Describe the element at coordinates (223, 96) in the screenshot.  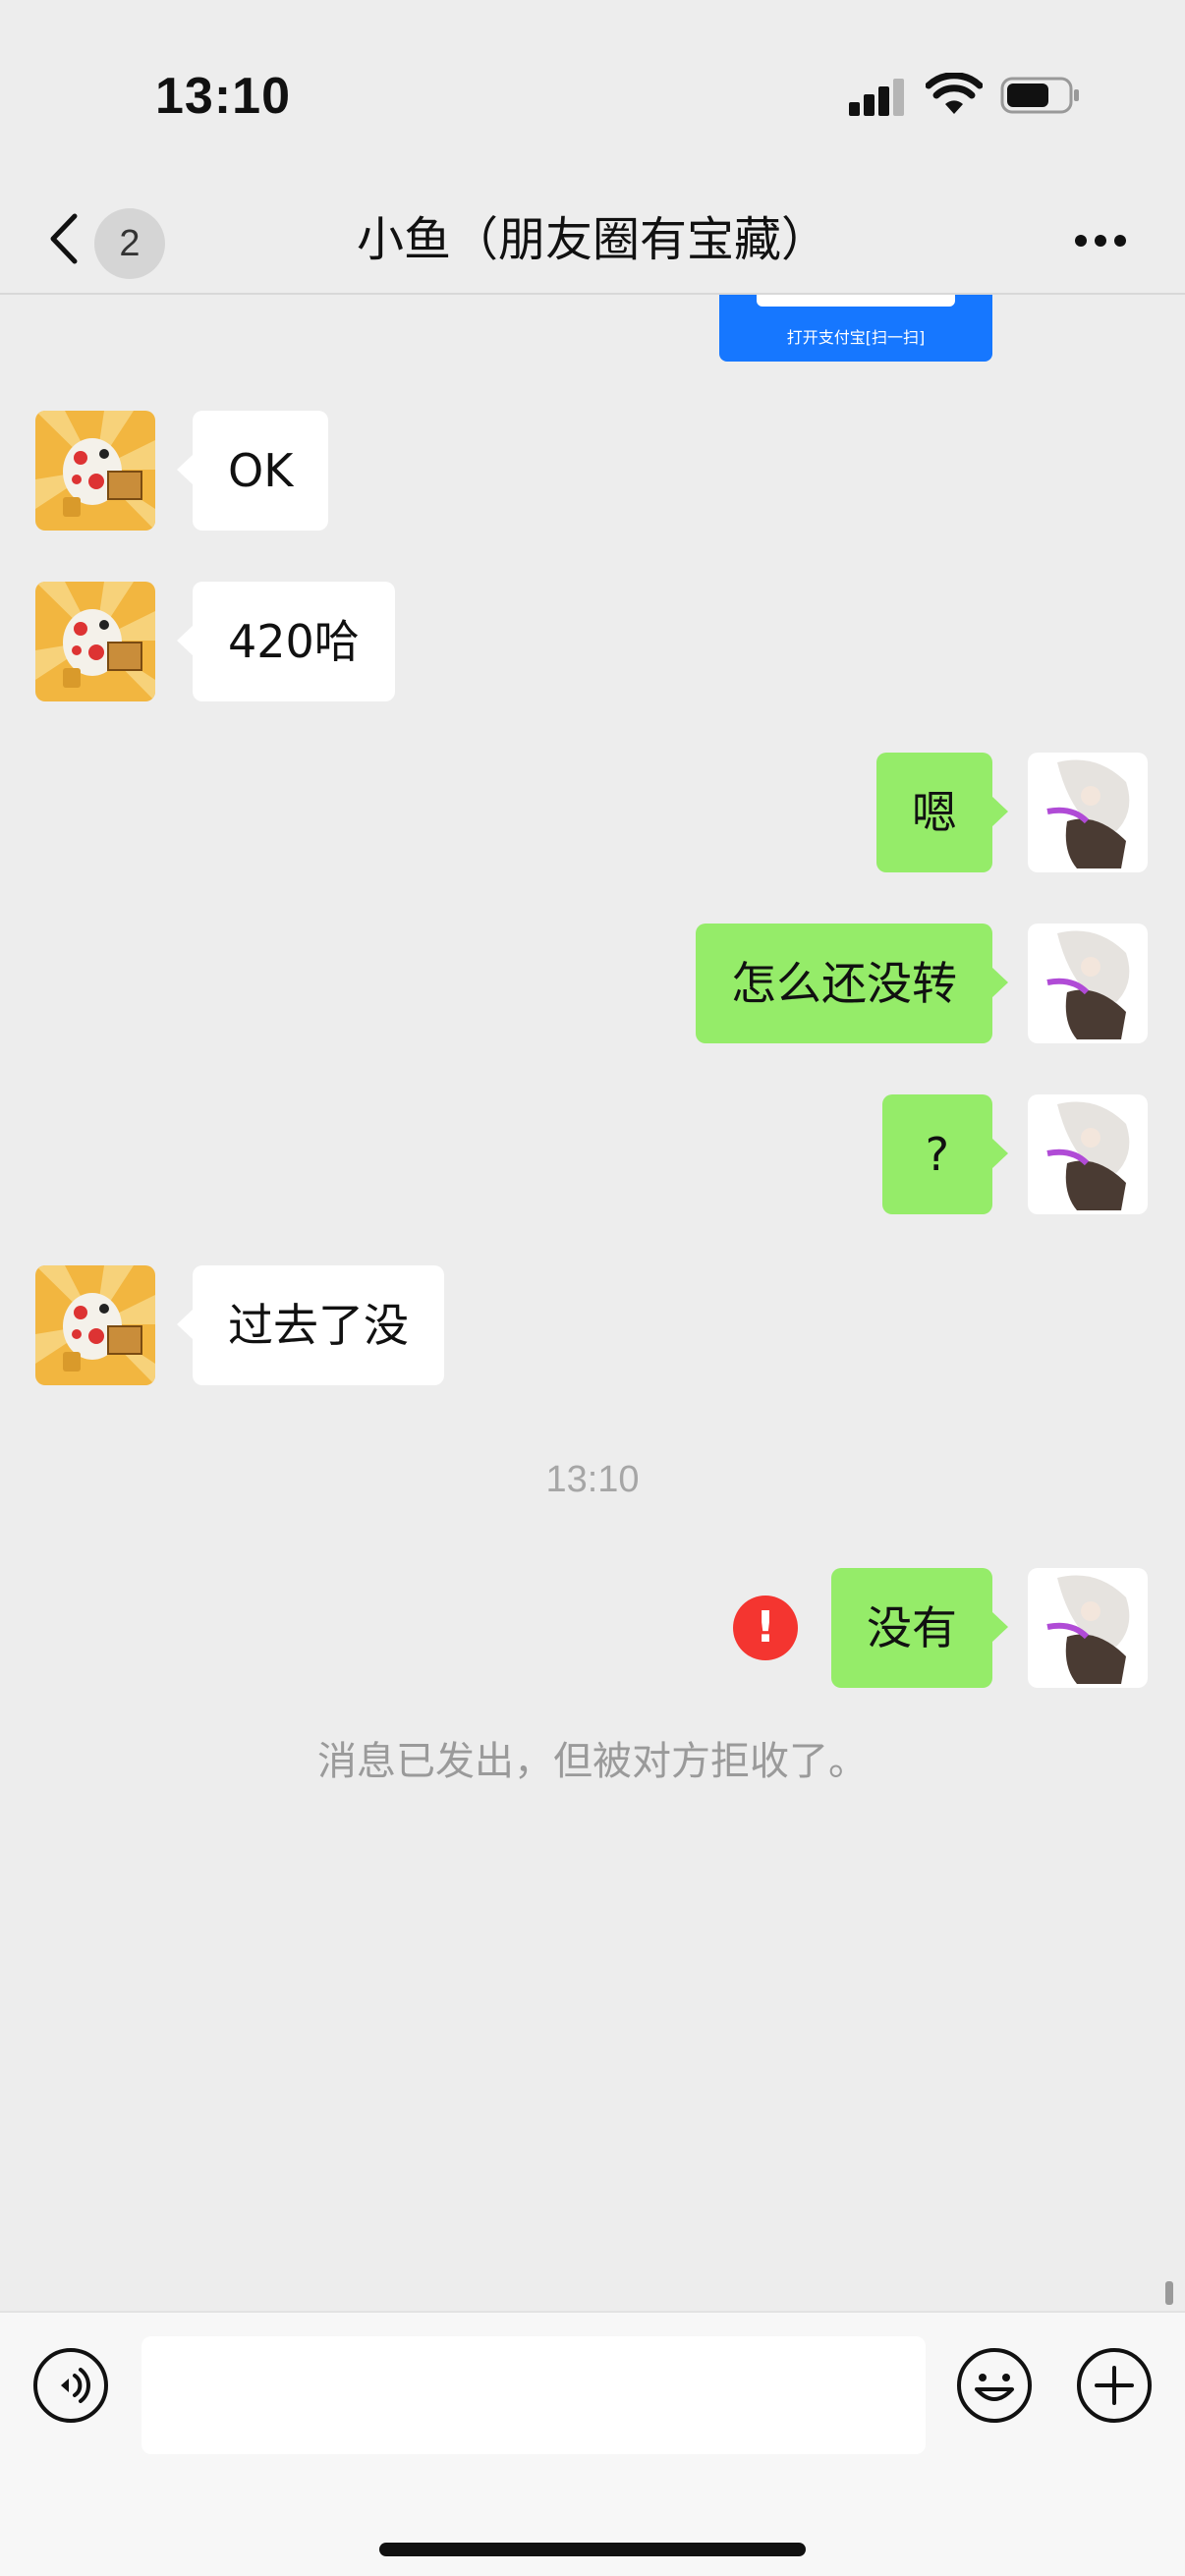
I see `status-time: 13:10` at that location.